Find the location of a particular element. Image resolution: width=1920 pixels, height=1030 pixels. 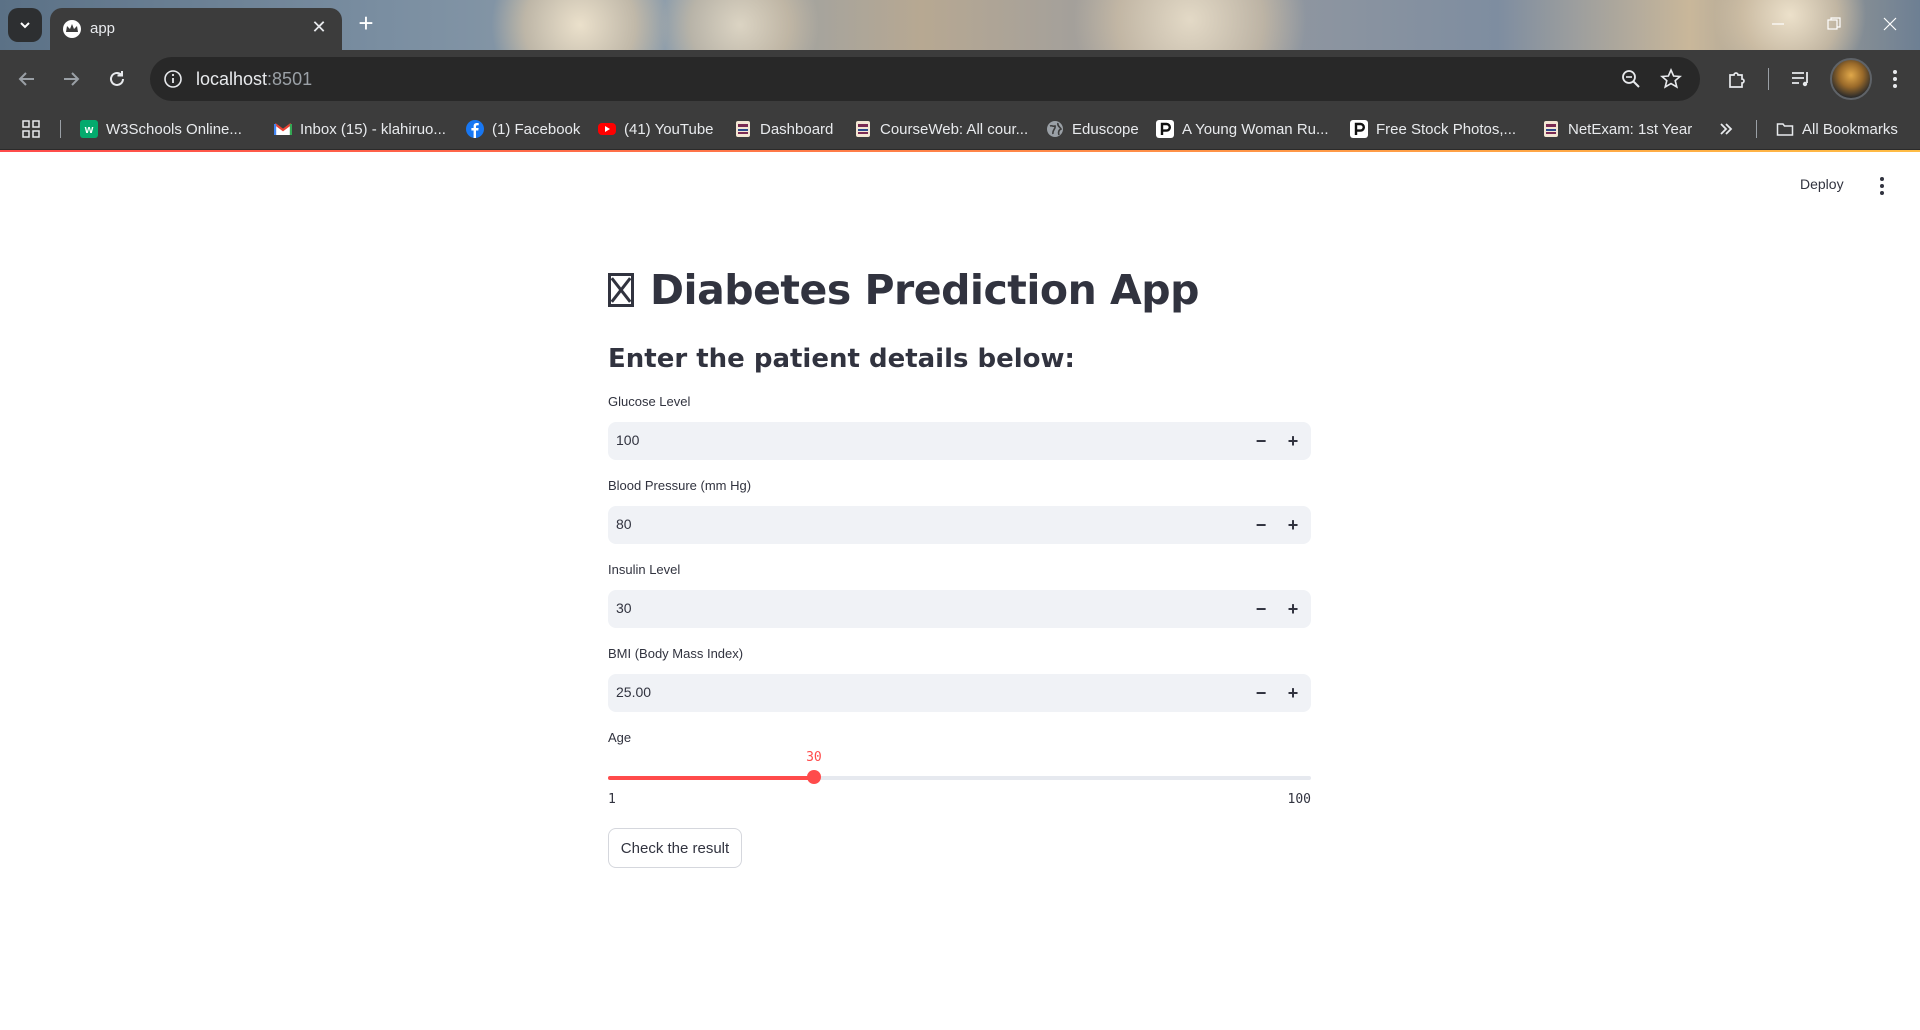

double-chevron-right-icon is located at coordinates (1726, 129).